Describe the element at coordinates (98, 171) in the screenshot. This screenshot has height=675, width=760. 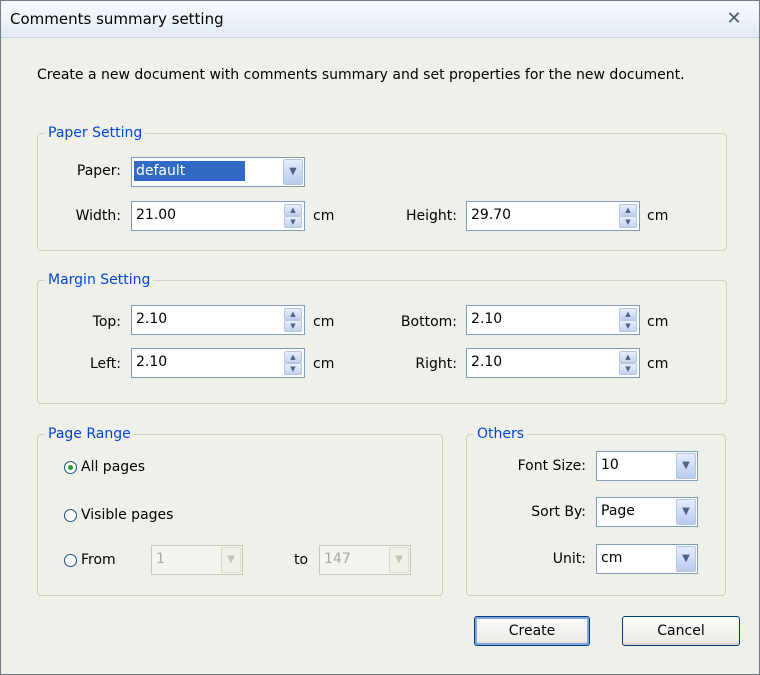
I see `paper-label: Paper:` at that location.